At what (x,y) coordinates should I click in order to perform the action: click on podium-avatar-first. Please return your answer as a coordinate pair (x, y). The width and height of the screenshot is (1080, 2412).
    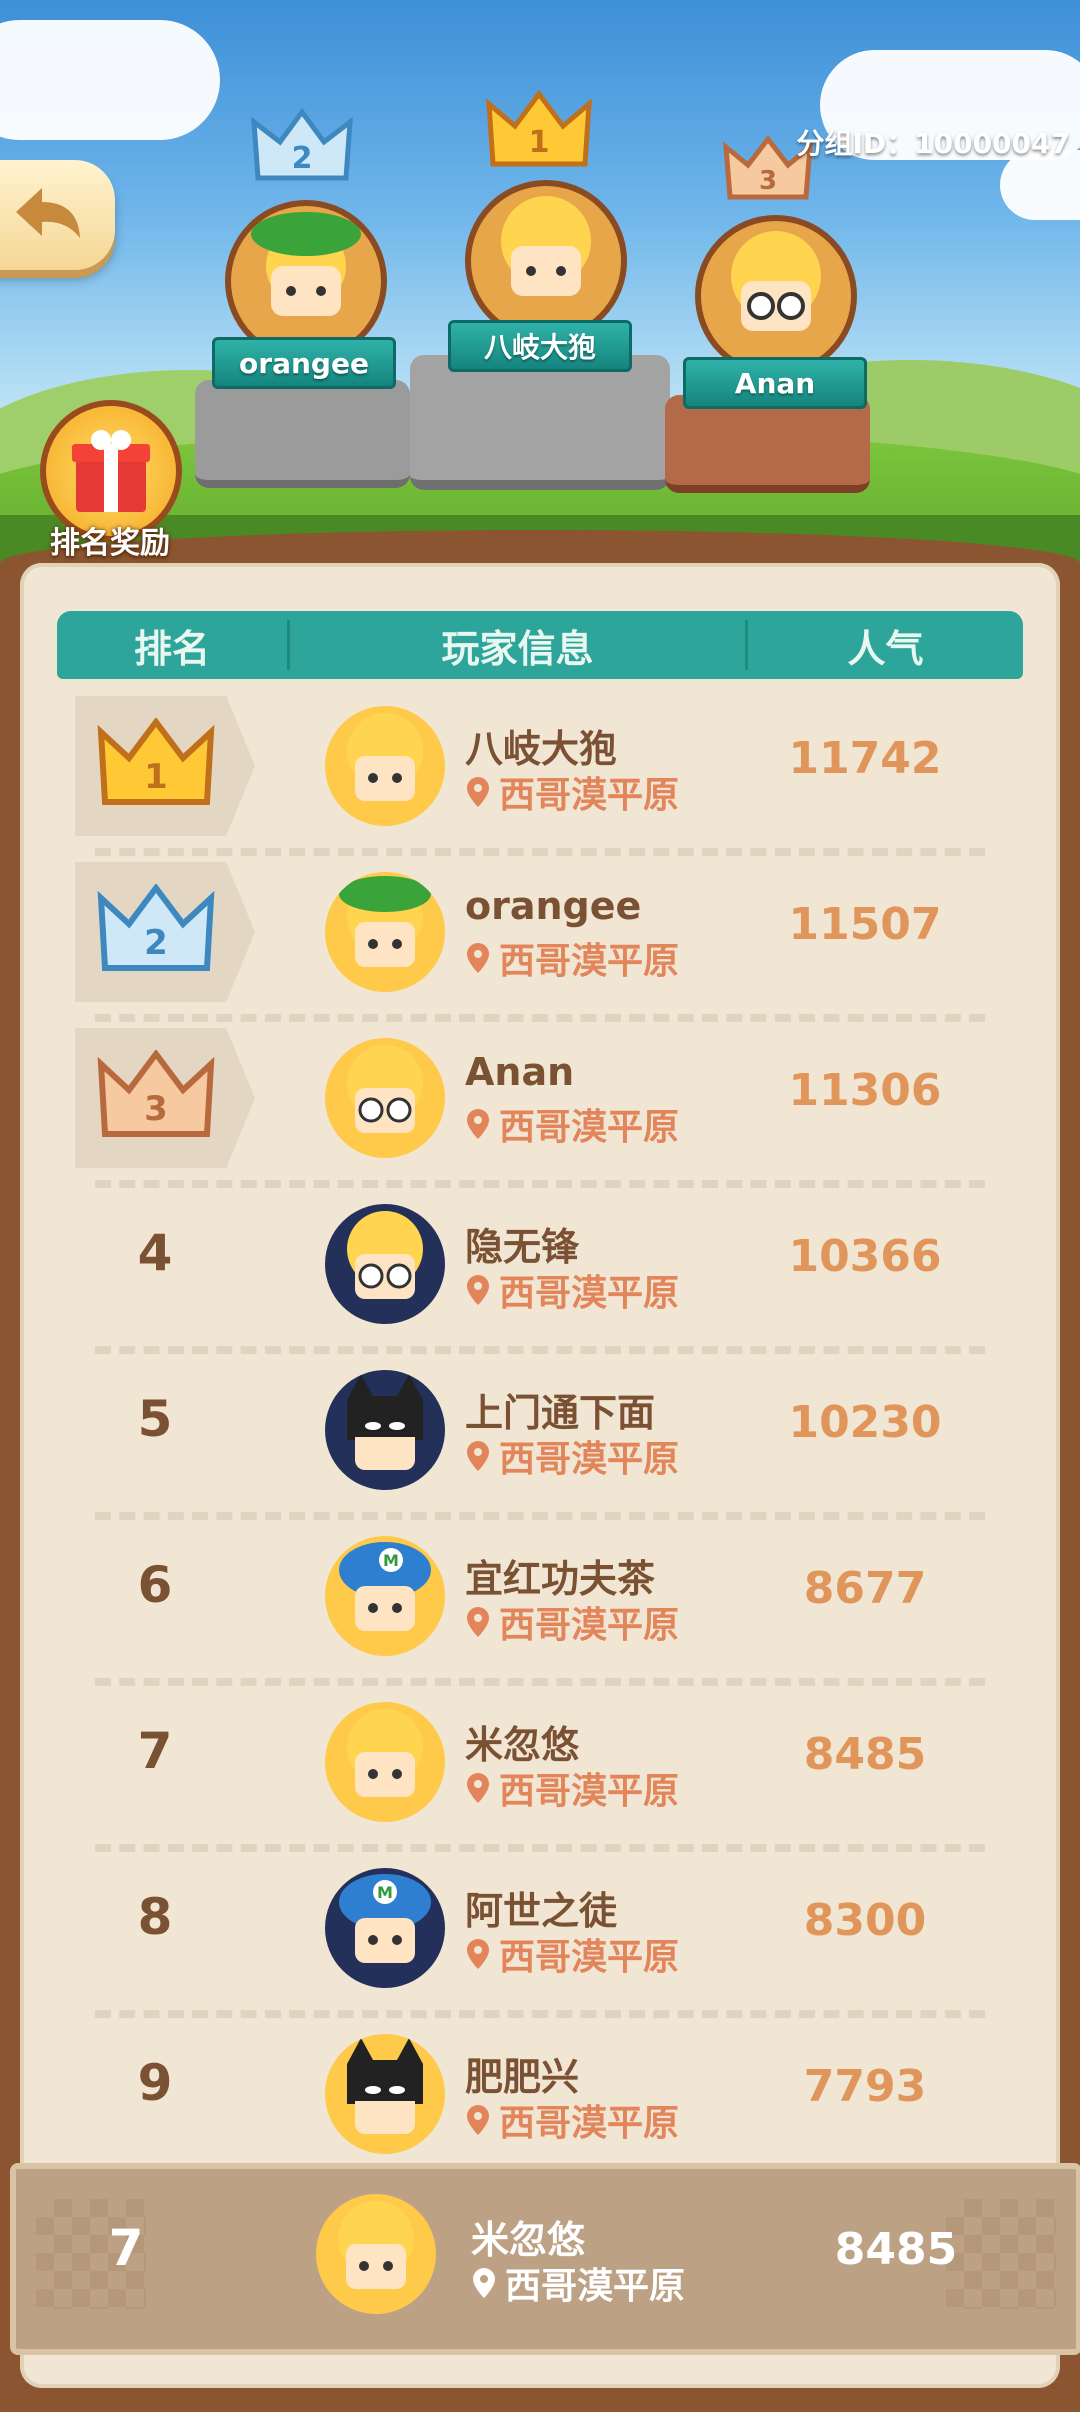
    Looking at the image, I should click on (546, 261).